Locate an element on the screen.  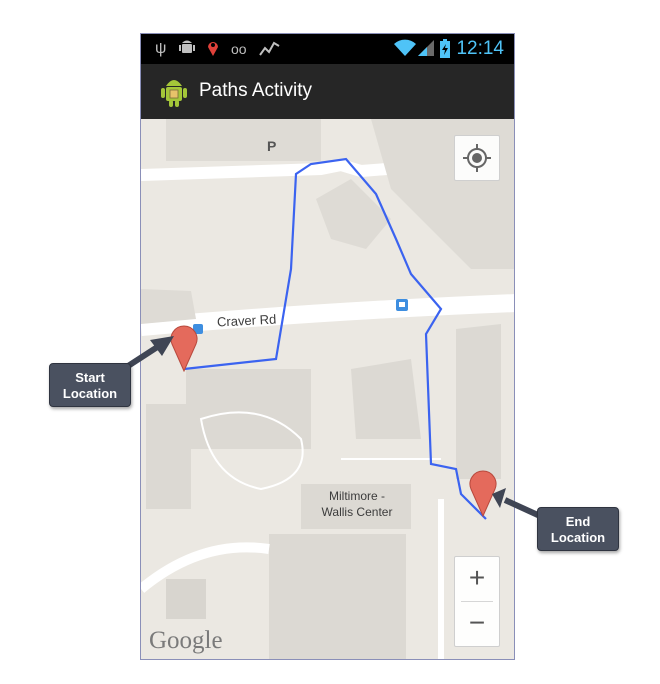
start-callout-line2: Location is located at coordinates (90, 393).